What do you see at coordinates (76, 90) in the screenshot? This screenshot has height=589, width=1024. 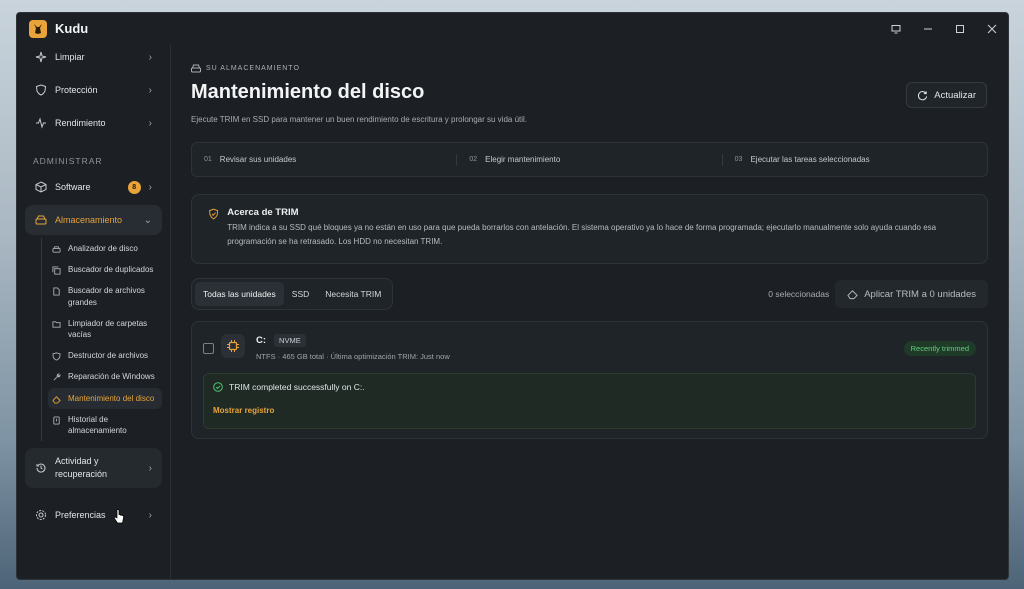 I see `sidebar-item-label: Protección` at bounding box center [76, 90].